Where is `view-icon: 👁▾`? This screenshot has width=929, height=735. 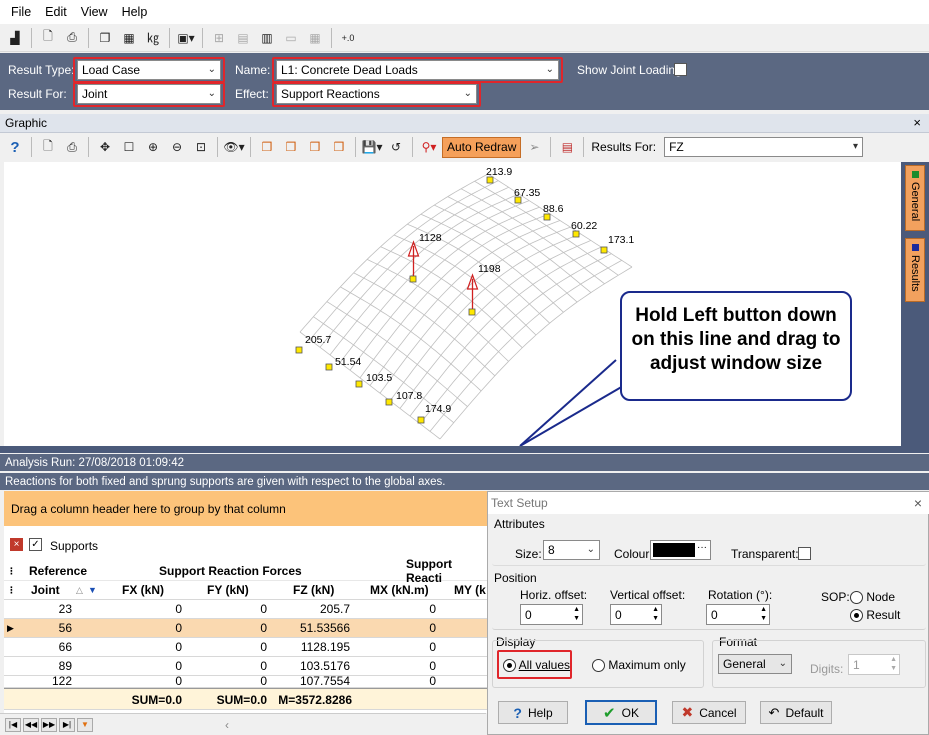 view-icon: 👁▾ is located at coordinates (234, 147).